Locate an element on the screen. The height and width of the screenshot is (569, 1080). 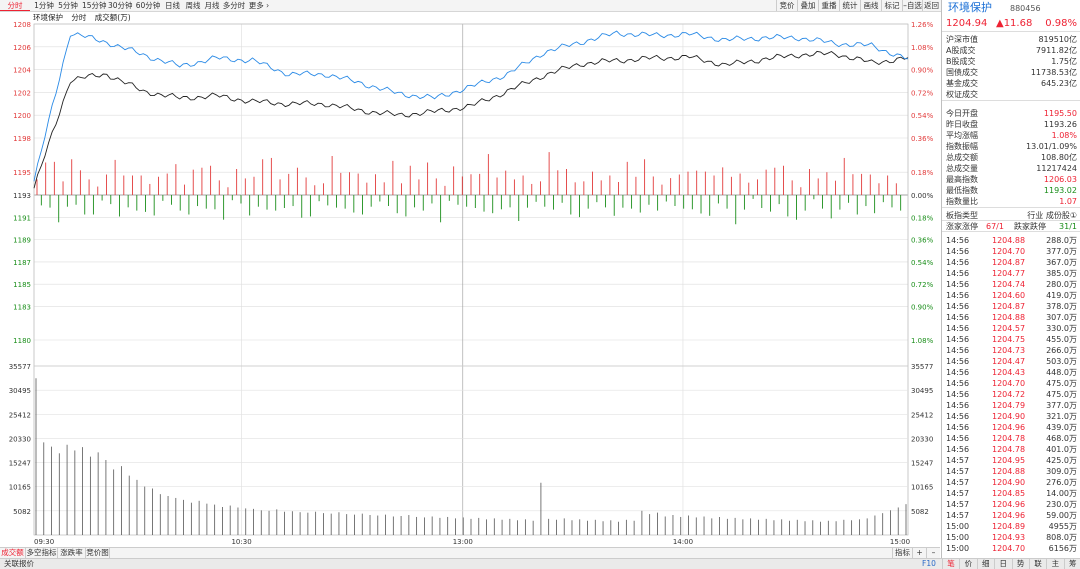
market-row: 基金成交 645.23亿 is located at coordinates (1011, 83).